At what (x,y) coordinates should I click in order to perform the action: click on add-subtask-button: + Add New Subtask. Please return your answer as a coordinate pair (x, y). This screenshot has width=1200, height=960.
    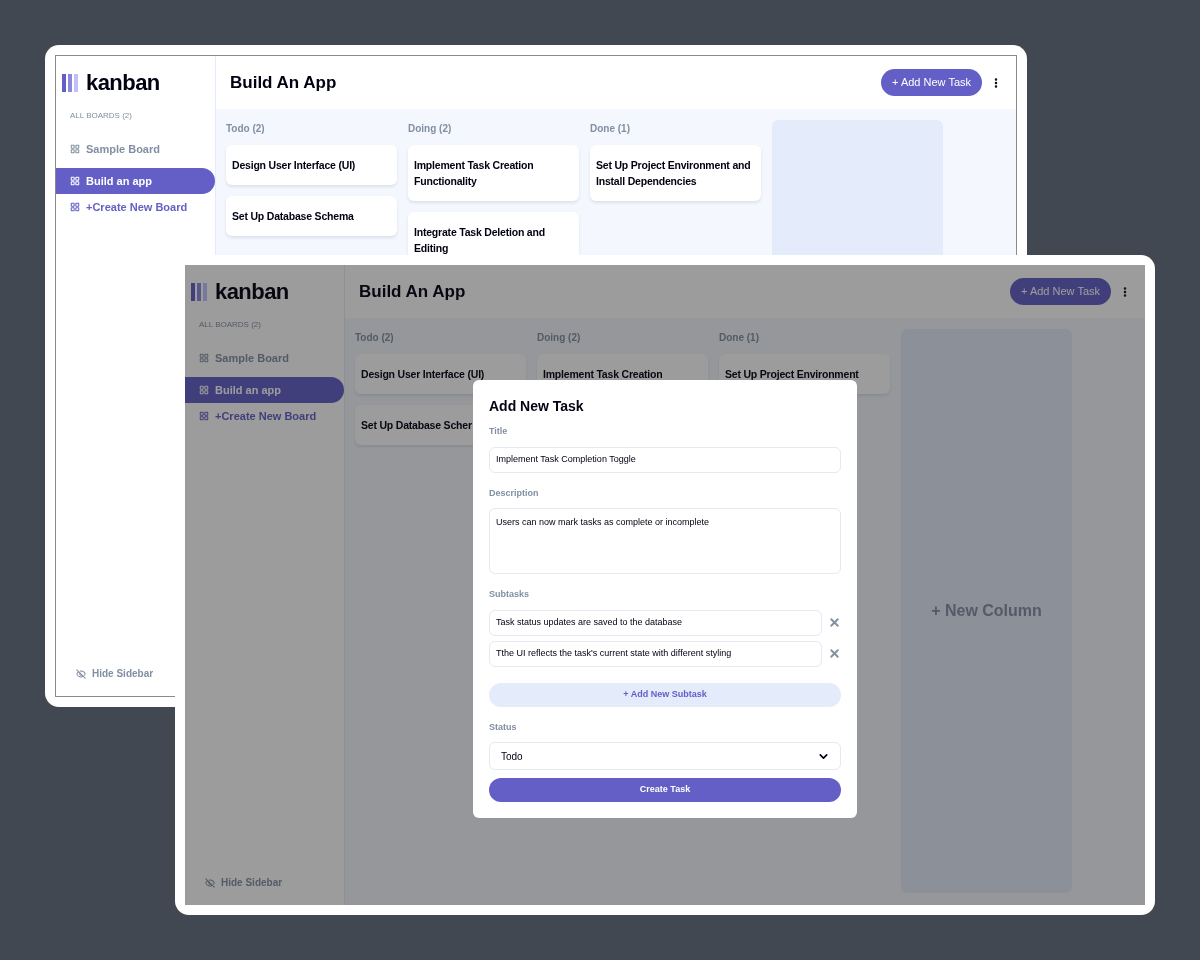
    Looking at the image, I should click on (665, 694).